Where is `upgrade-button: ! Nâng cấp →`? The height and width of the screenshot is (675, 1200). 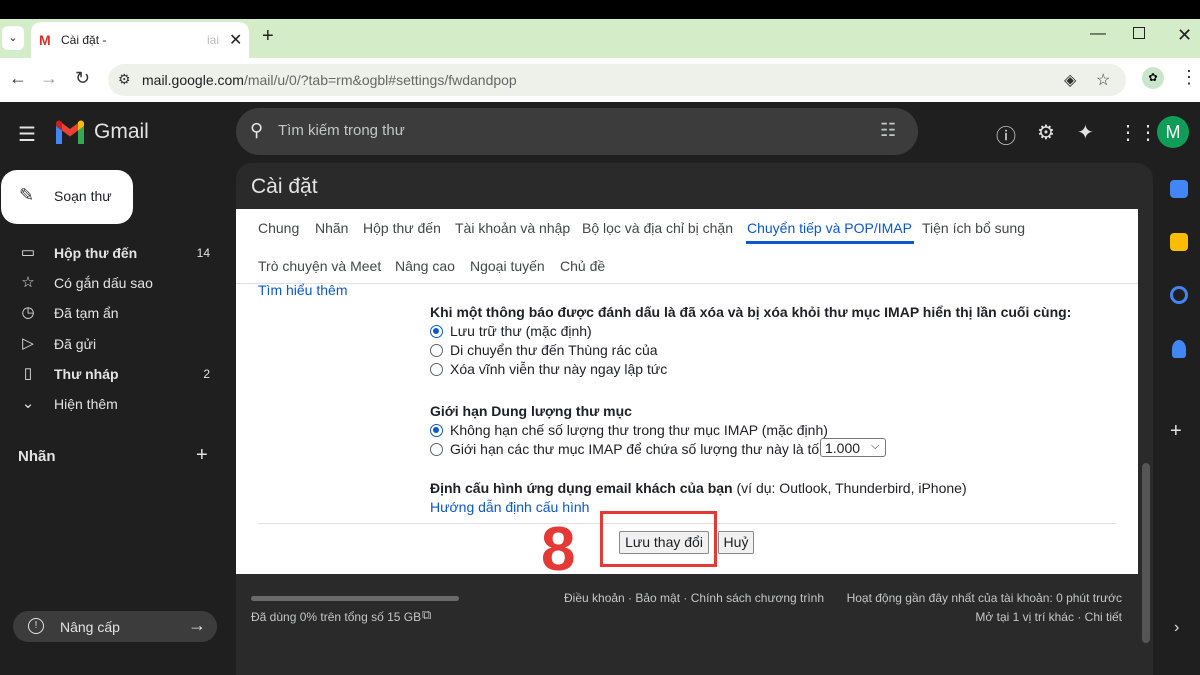 upgrade-button: ! Nâng cấp → is located at coordinates (115, 626).